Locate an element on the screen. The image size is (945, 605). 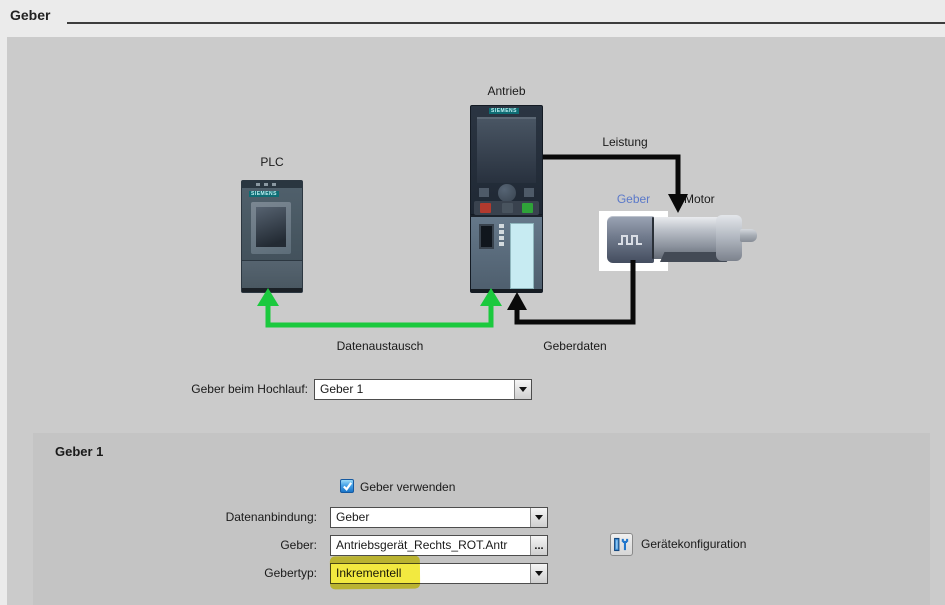
motor-label: Motor is located at coordinates (699, 199).